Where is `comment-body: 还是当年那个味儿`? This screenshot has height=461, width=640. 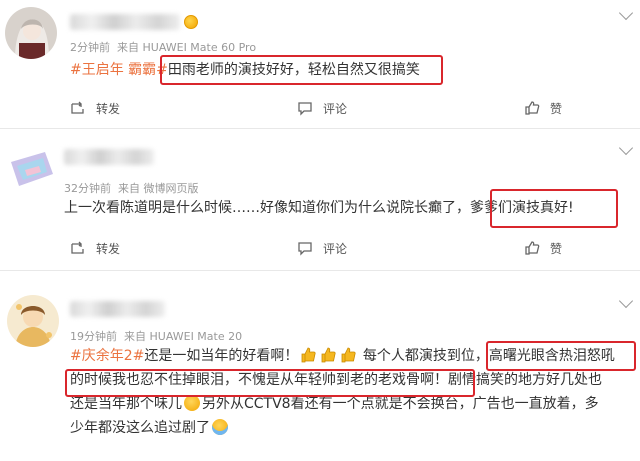 comment-body: 还是当年那个味儿 is located at coordinates (126, 404).